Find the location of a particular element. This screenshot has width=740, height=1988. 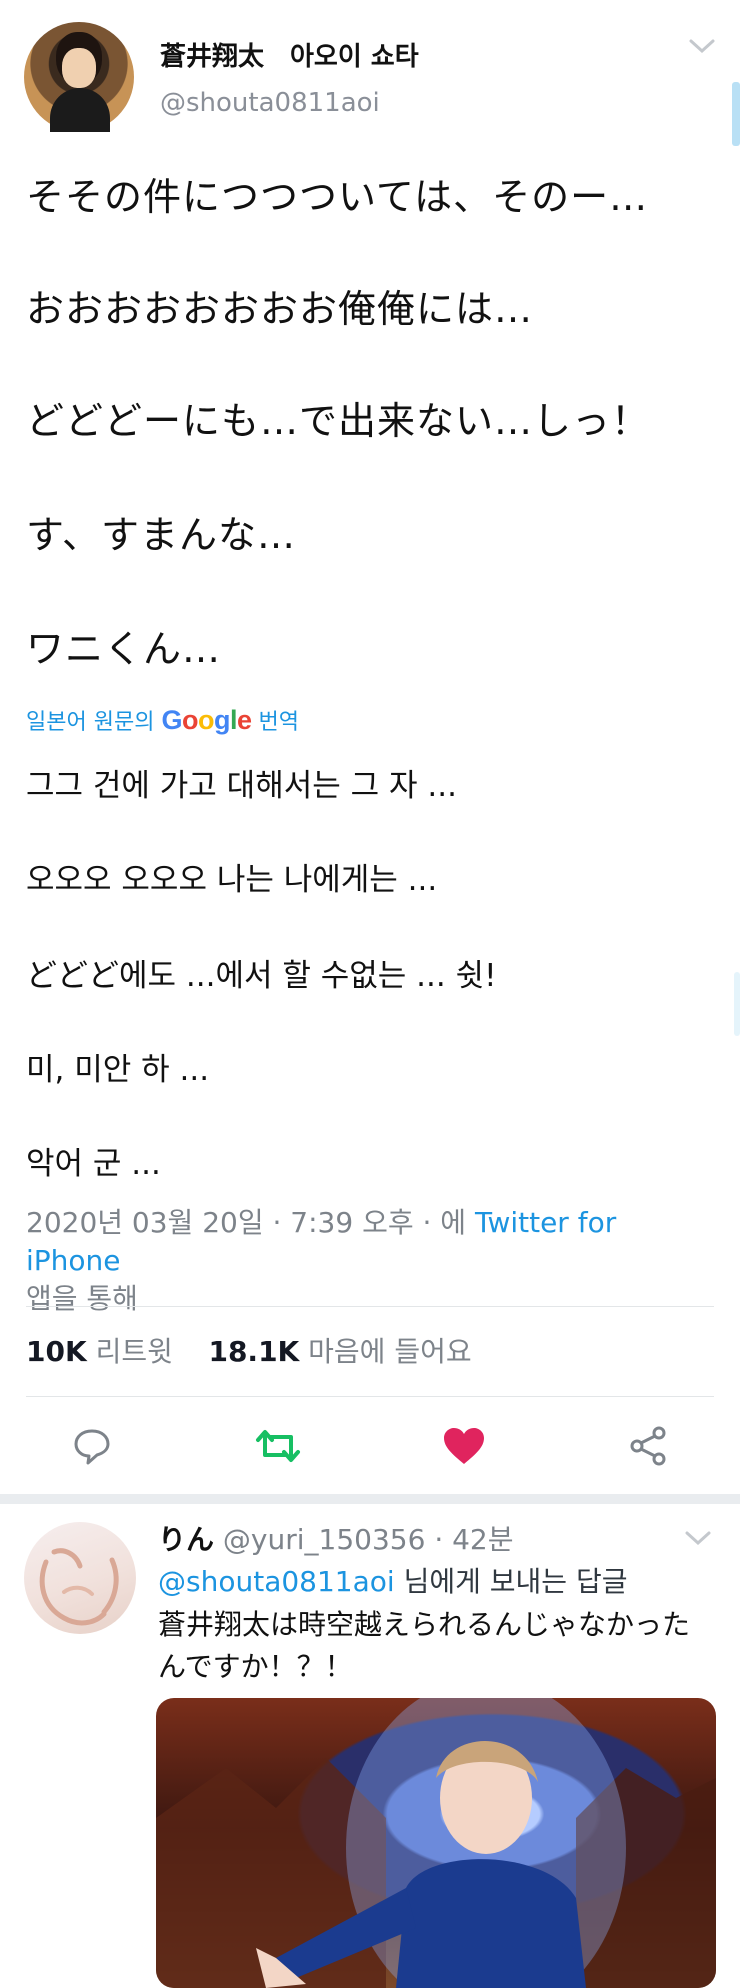

translation-label-suffix: 번역 is located at coordinates (278, 722).